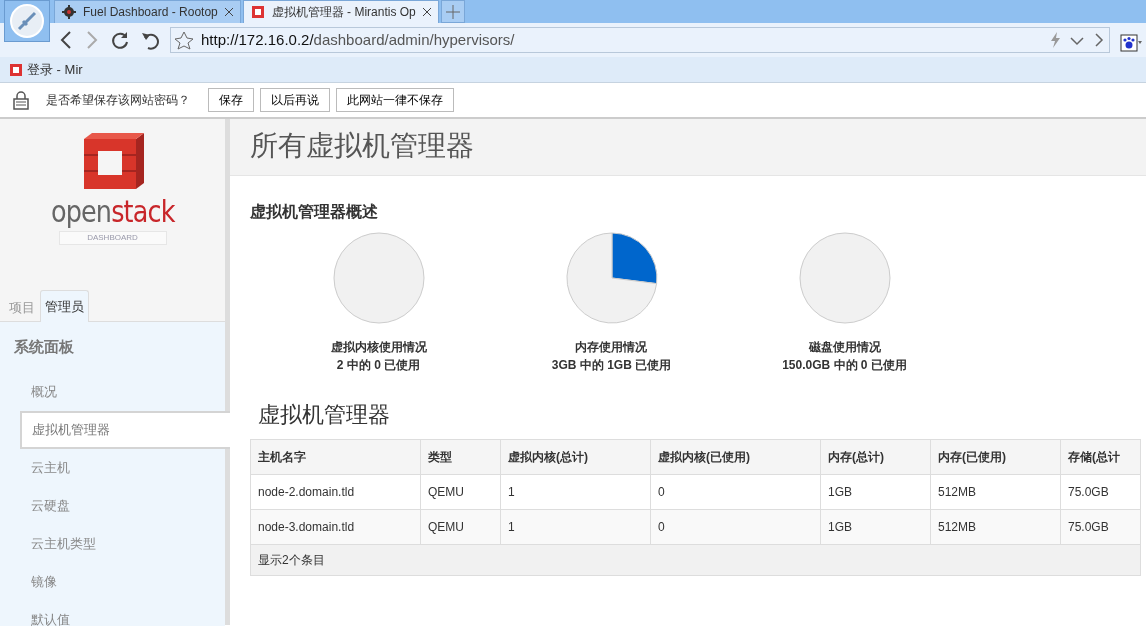 Image resolution: width=1146 pixels, height=626 pixels. What do you see at coordinates (295, 100) in the screenshot?
I see `password-bar-button: 以后再说` at bounding box center [295, 100].